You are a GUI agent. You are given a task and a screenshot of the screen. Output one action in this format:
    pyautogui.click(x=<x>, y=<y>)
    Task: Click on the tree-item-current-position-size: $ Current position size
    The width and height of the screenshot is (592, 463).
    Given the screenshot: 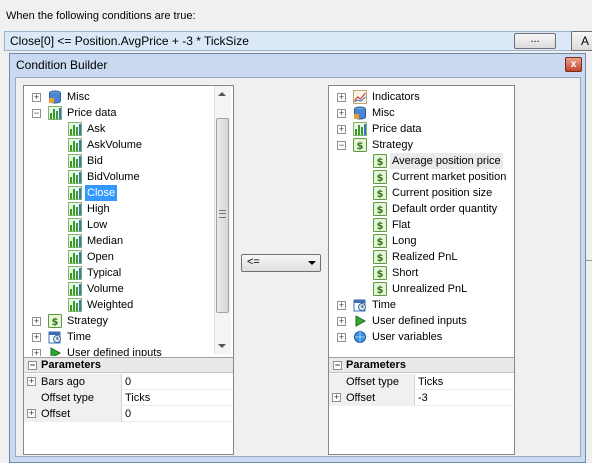 What is the action you would take?
    pyautogui.click(x=421, y=193)
    